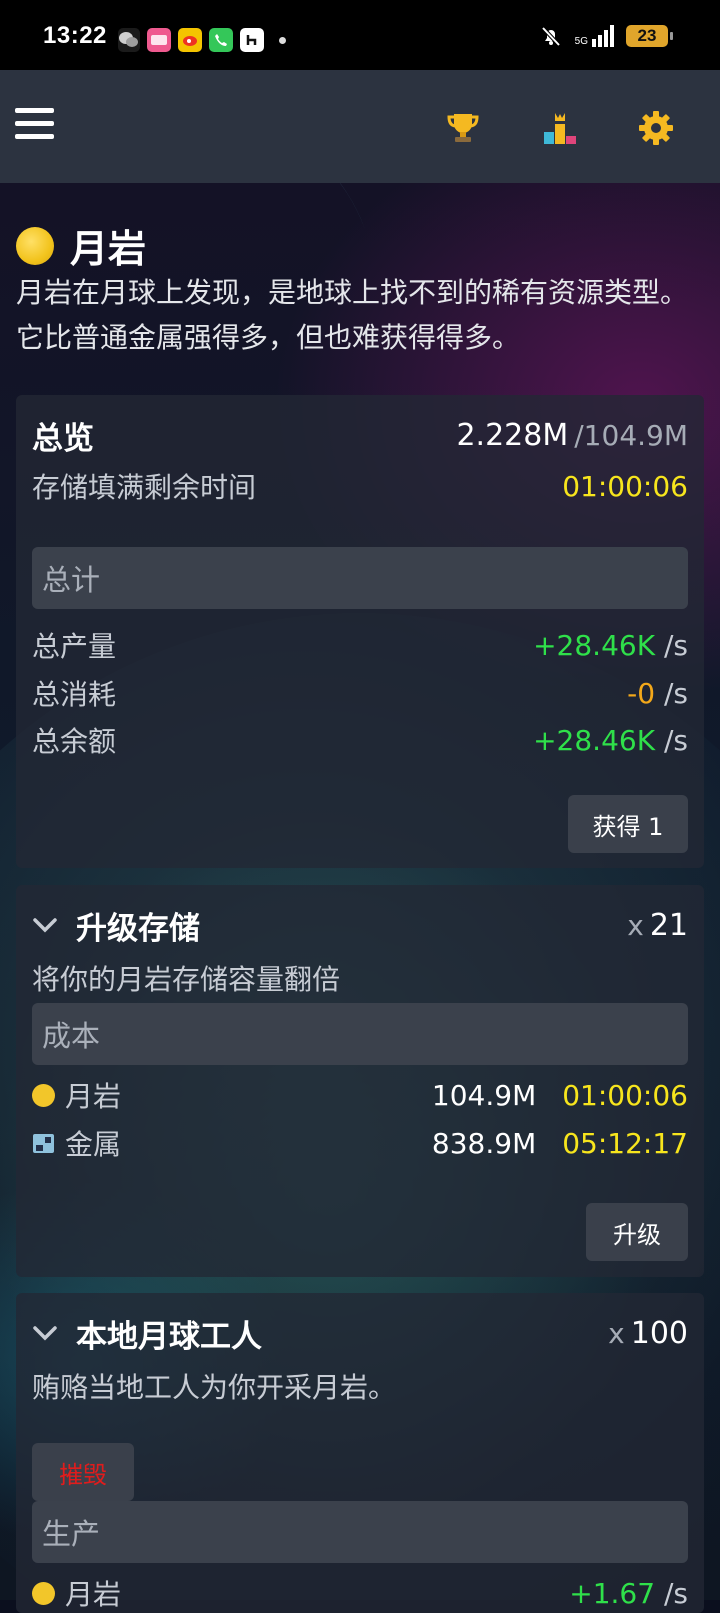 This screenshot has width=720, height=1613. I want to click on leaderboard-icon, so click(561, 128).